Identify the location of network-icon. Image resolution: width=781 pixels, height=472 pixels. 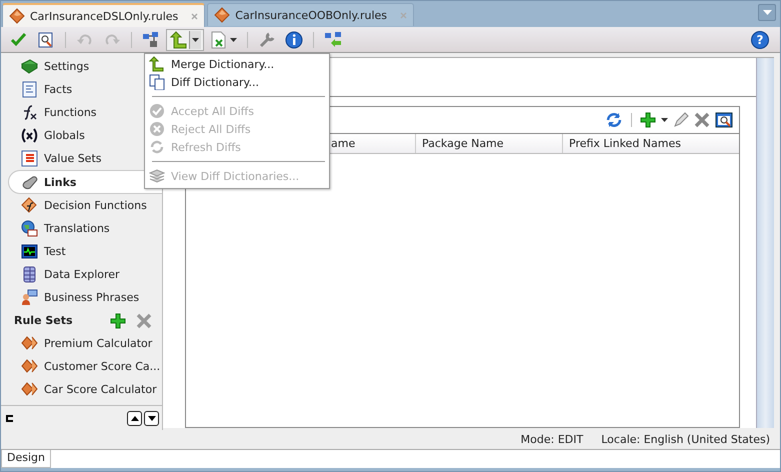
(151, 39).